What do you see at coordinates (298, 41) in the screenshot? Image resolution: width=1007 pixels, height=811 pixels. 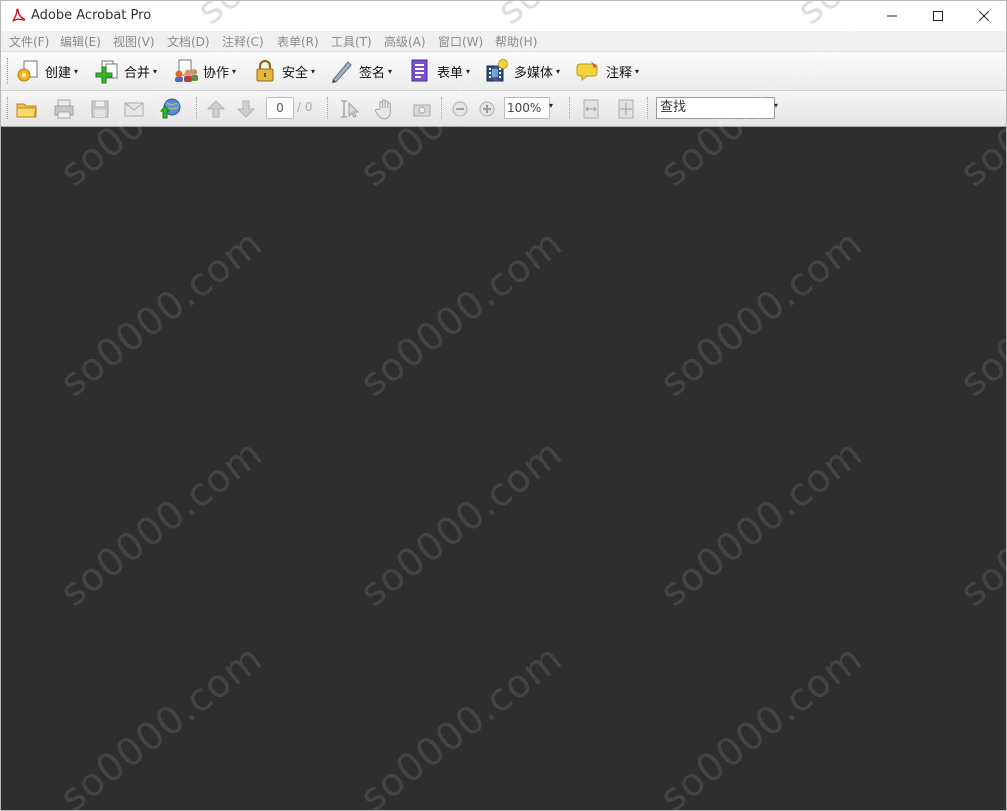 I see `menu-forms: 表单(R)` at bounding box center [298, 41].